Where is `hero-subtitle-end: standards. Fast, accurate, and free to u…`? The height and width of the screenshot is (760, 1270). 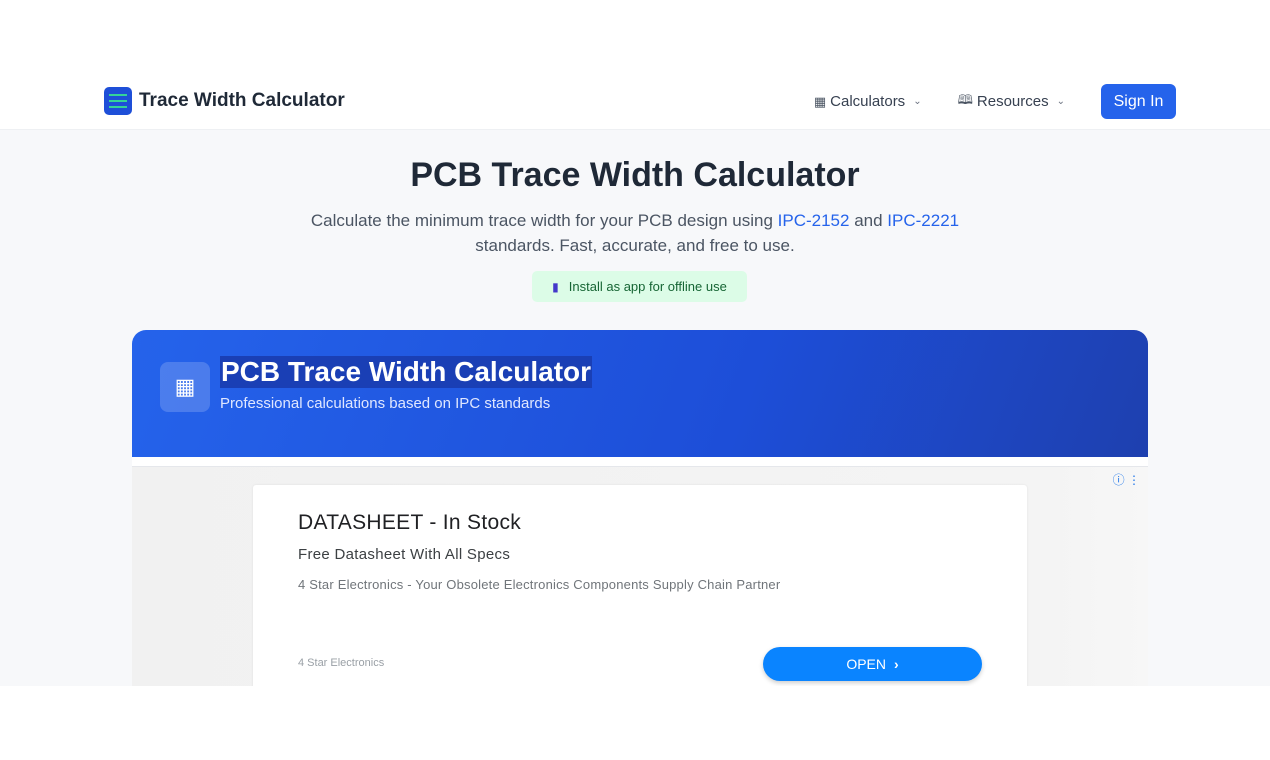
hero-subtitle-end: standards. Fast, accurate, and free to u… is located at coordinates (635, 245).